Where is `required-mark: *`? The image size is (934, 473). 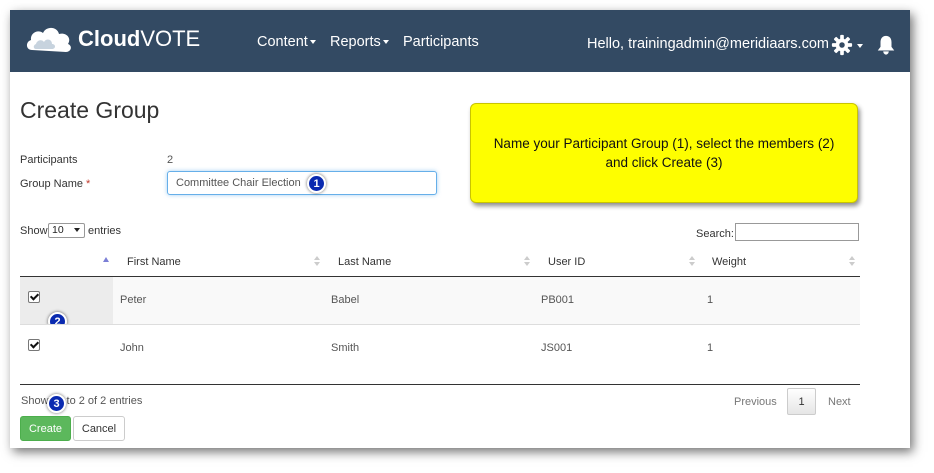 required-mark: * is located at coordinates (88, 184).